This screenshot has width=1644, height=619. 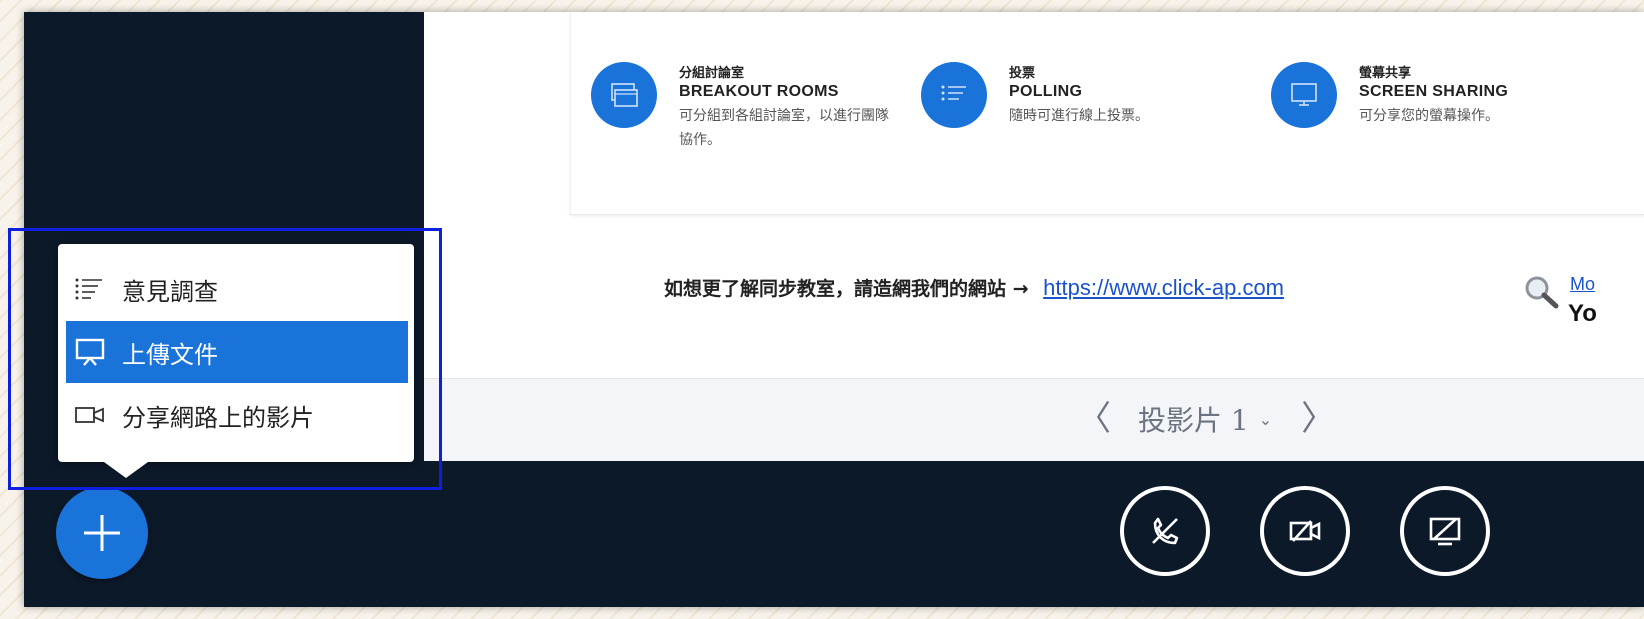 What do you see at coordinates (170, 291) in the screenshot?
I see `menu-item-label: 意見調查` at bounding box center [170, 291].